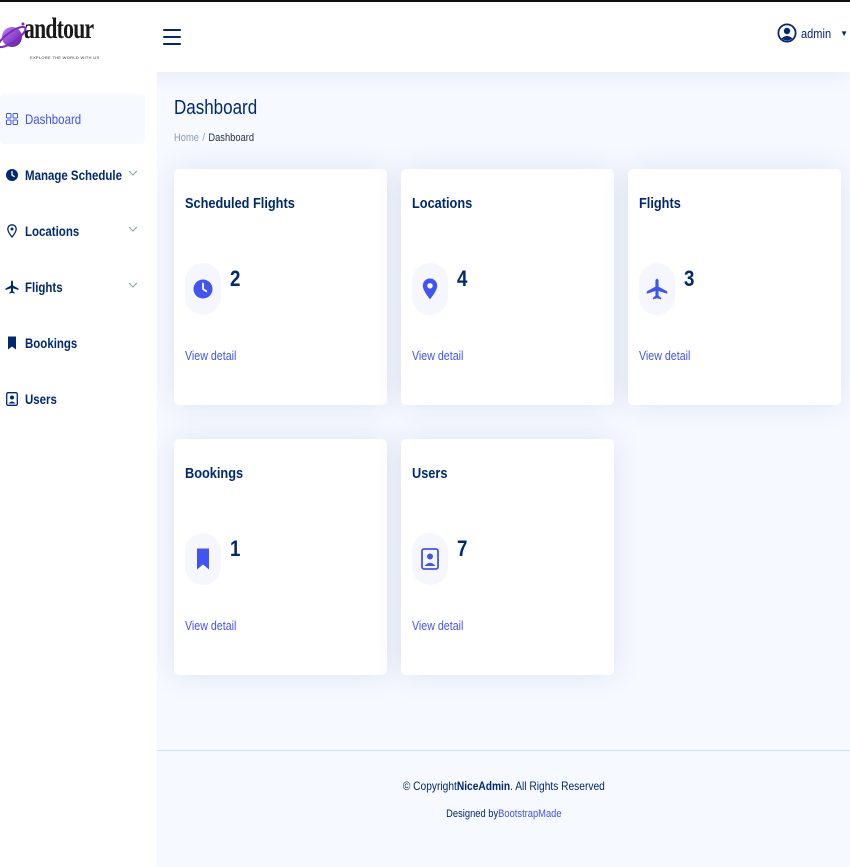 This screenshot has width=850, height=867. Describe the element at coordinates (216, 108) in the screenshot. I see `page-title: Dashboard` at that location.